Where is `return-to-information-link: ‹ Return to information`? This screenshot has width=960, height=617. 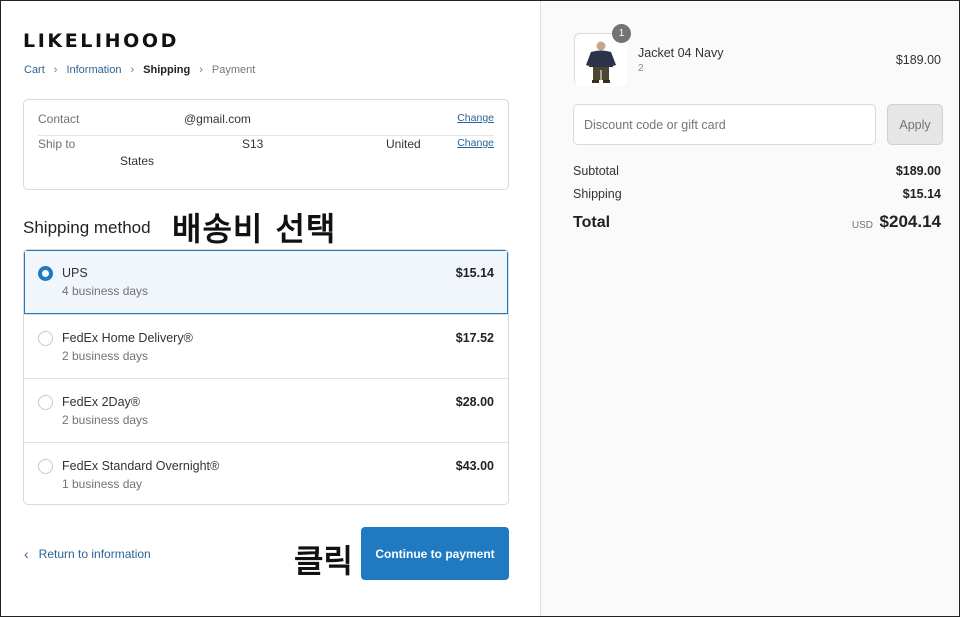
return-to-information-link: ‹ Return to information is located at coordinates (87, 554).